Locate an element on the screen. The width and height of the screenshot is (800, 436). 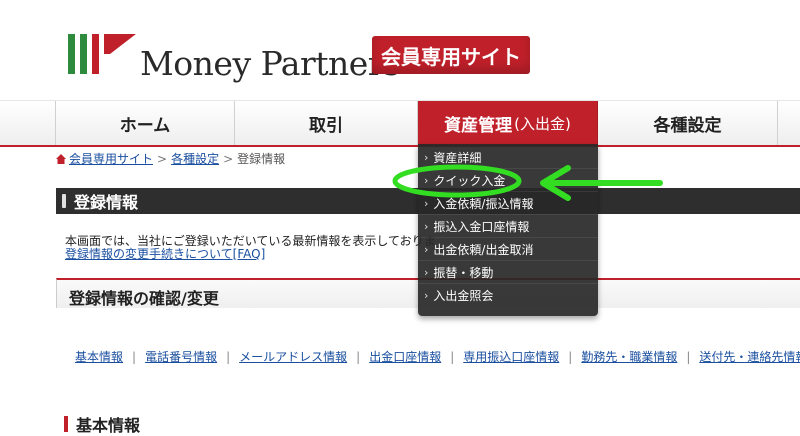
brand-name: Money Partners is located at coordinates (270, 63).